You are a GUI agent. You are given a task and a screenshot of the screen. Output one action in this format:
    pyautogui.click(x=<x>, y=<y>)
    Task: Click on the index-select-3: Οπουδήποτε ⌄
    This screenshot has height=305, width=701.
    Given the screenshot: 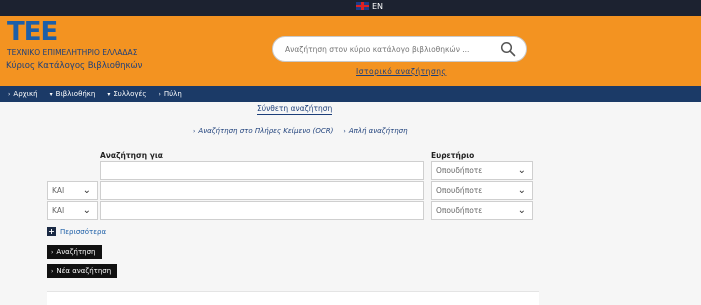 What is the action you would take?
    pyautogui.click(x=482, y=210)
    